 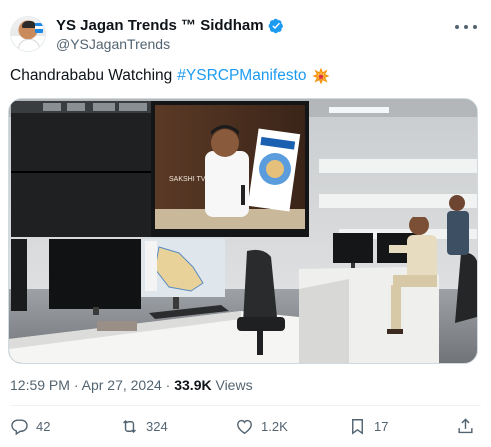 I want to click on avatar-hair, so click(x=29, y=24).